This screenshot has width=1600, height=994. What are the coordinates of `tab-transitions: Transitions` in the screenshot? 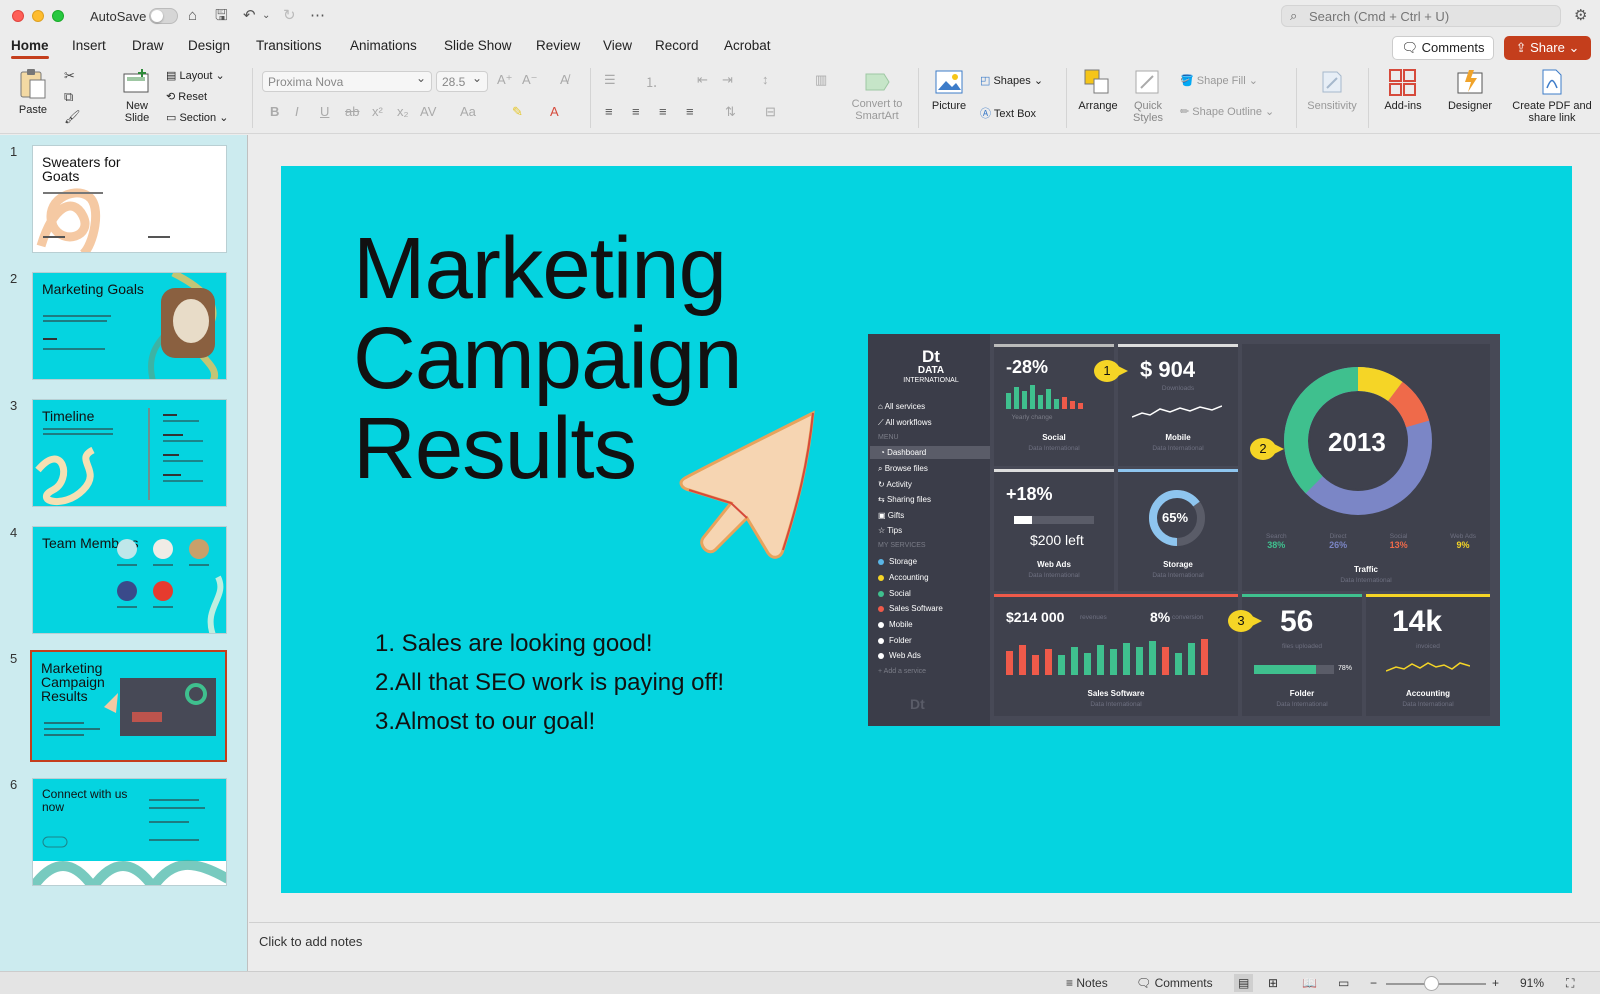 It's located at (289, 45).